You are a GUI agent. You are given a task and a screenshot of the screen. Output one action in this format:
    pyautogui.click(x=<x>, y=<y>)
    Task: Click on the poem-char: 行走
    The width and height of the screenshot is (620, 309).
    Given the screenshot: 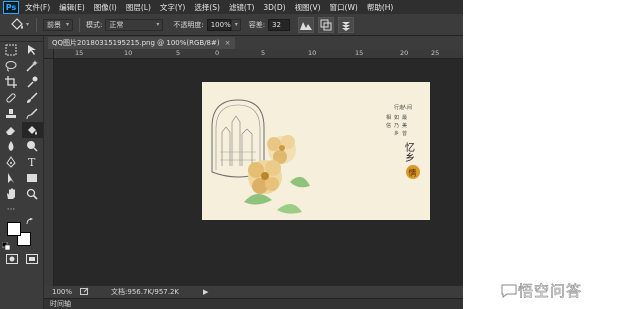 What is the action you would take?
    pyautogui.click(x=399, y=107)
    